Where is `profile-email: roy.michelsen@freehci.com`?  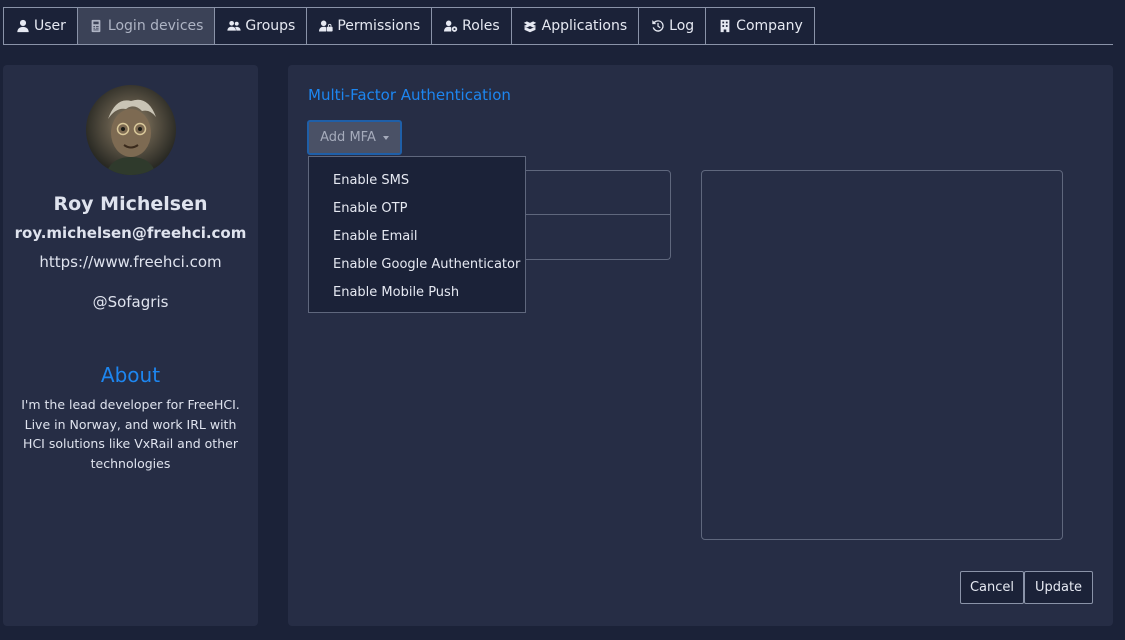
profile-email: roy.michelsen@freehci.com is located at coordinates (130, 233).